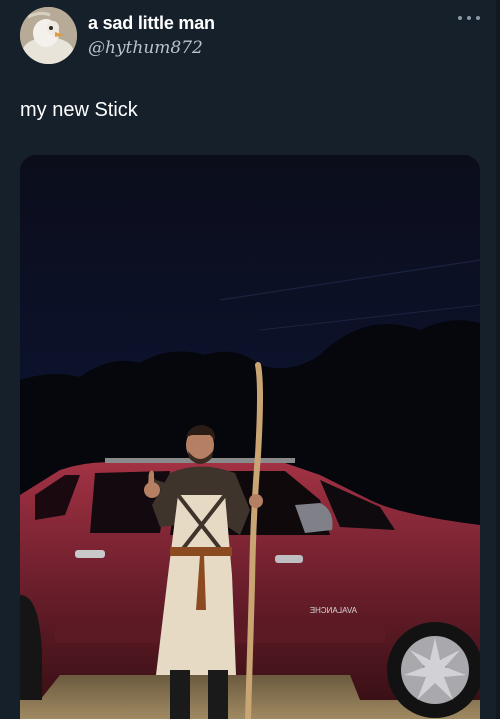 This screenshot has height=719, width=500. I want to click on vehicle-badge: AVALANCHE, so click(333, 610).